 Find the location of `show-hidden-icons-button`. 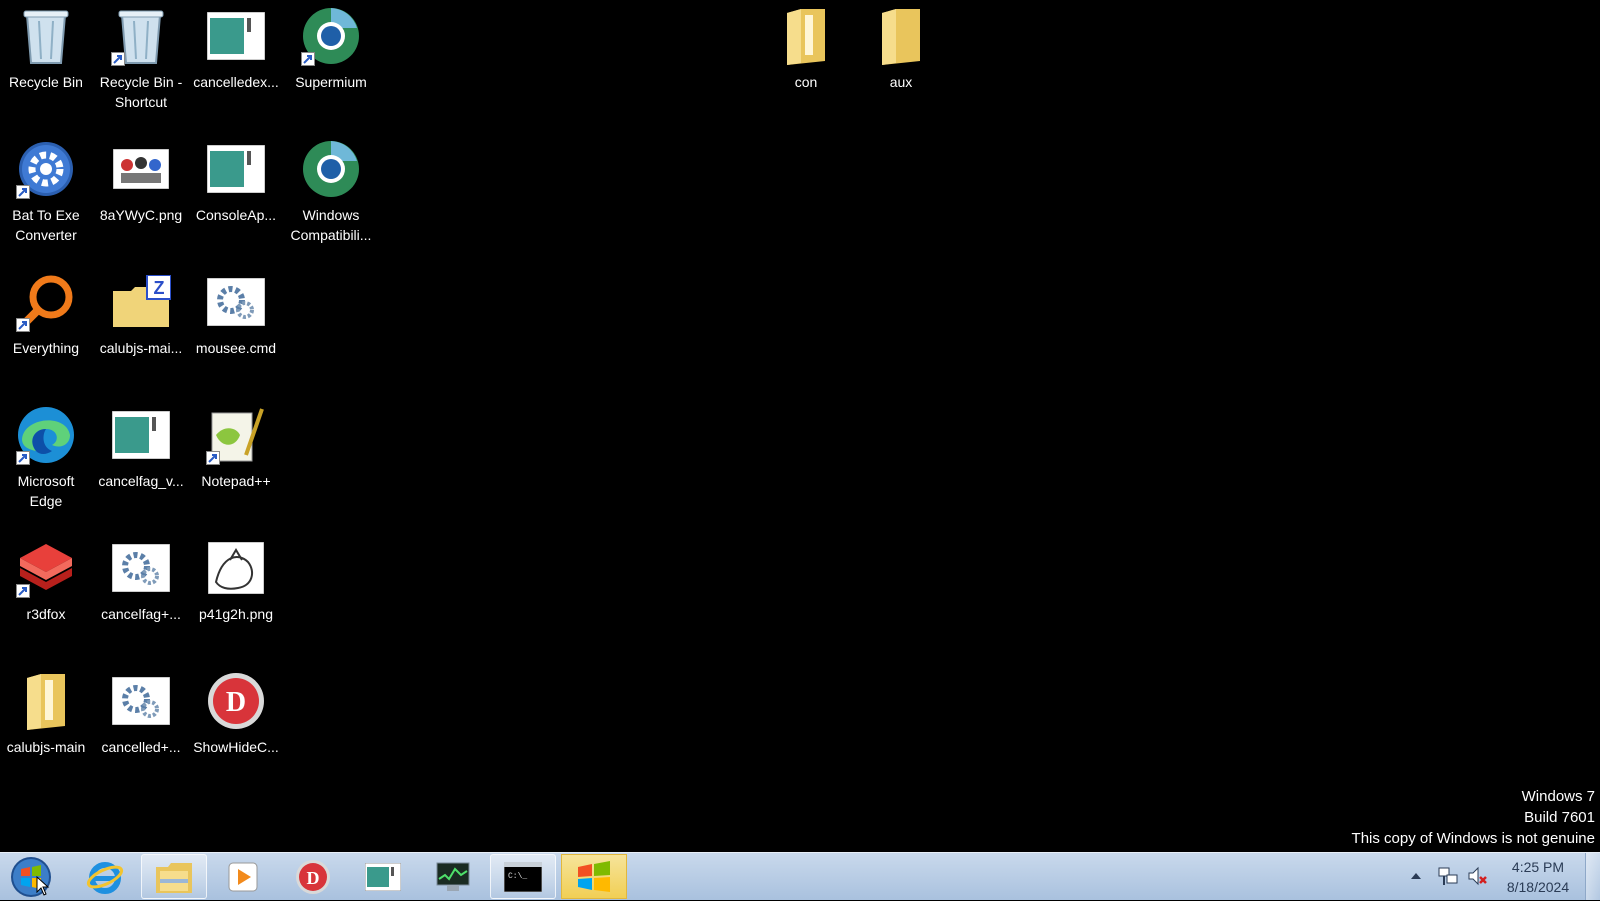

show-hidden-icons-button is located at coordinates (1416, 876).